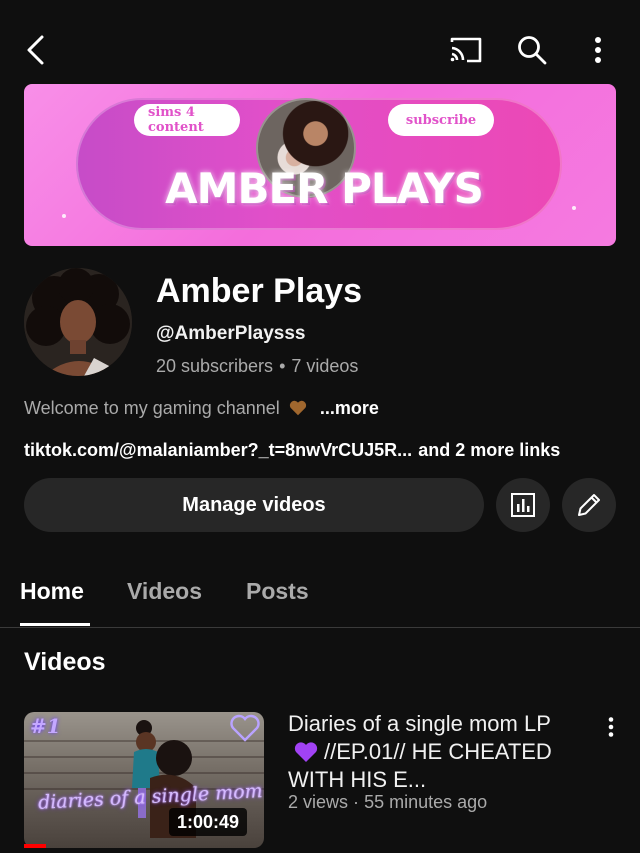  I want to click on manage-videos-button: Manage videos, so click(254, 505).